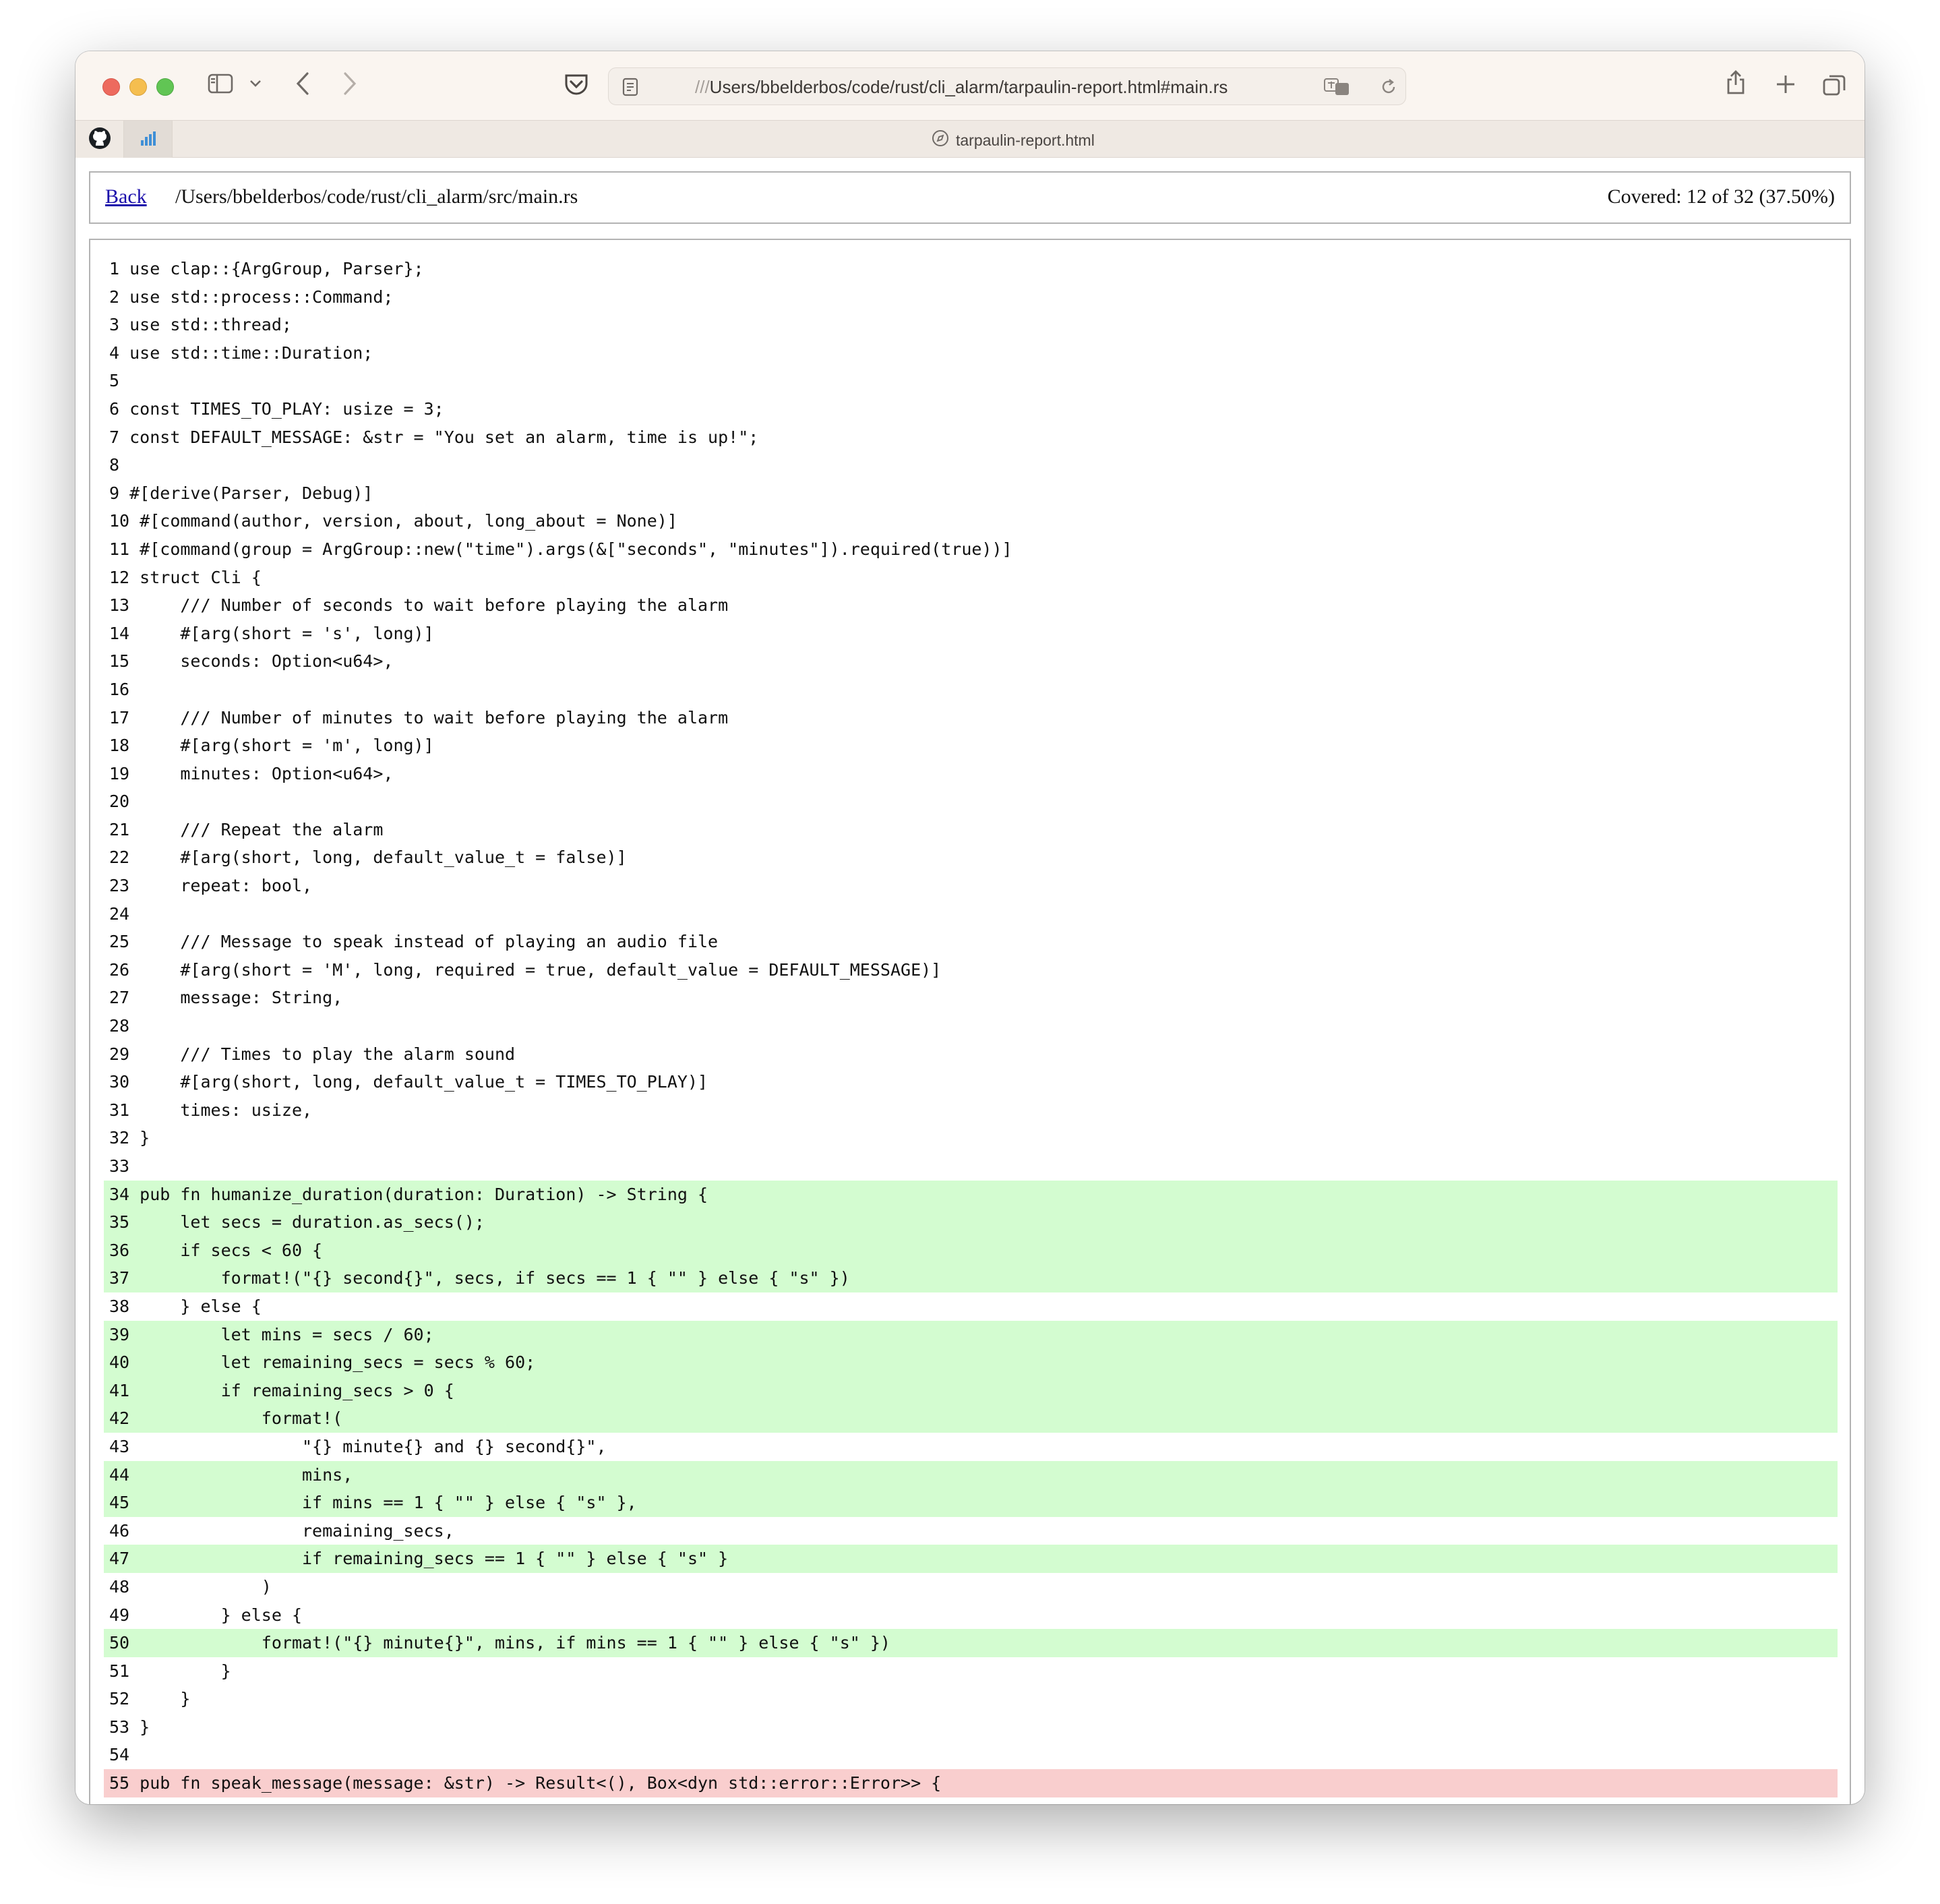 The image size is (1940, 1904). What do you see at coordinates (1786, 85) in the screenshot?
I see `new-tab-icon` at bounding box center [1786, 85].